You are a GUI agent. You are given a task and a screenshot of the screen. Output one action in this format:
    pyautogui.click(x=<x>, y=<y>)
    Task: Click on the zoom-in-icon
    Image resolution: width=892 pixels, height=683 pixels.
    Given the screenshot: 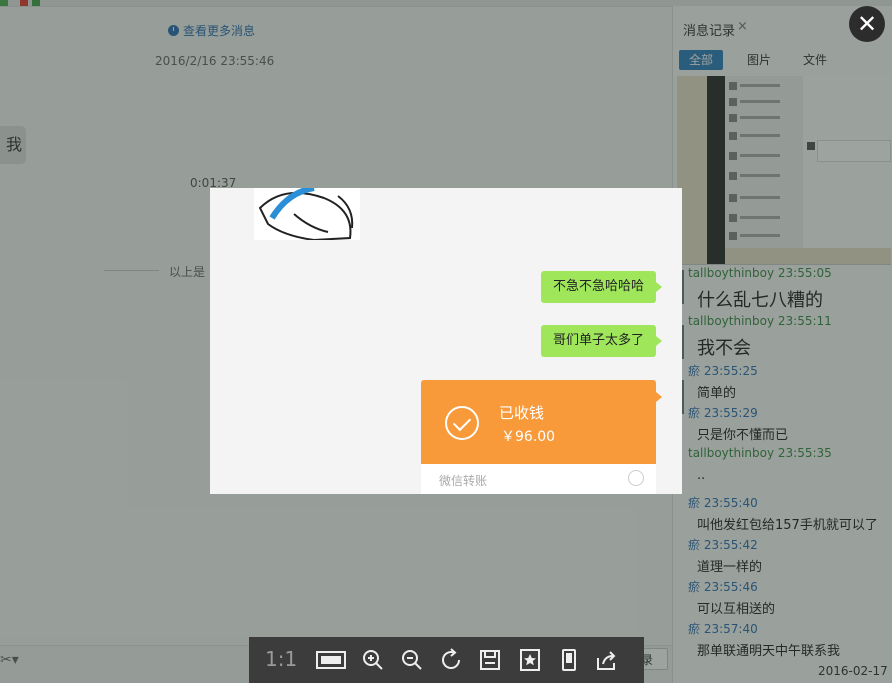 What is the action you would take?
    pyautogui.click(x=373, y=660)
    